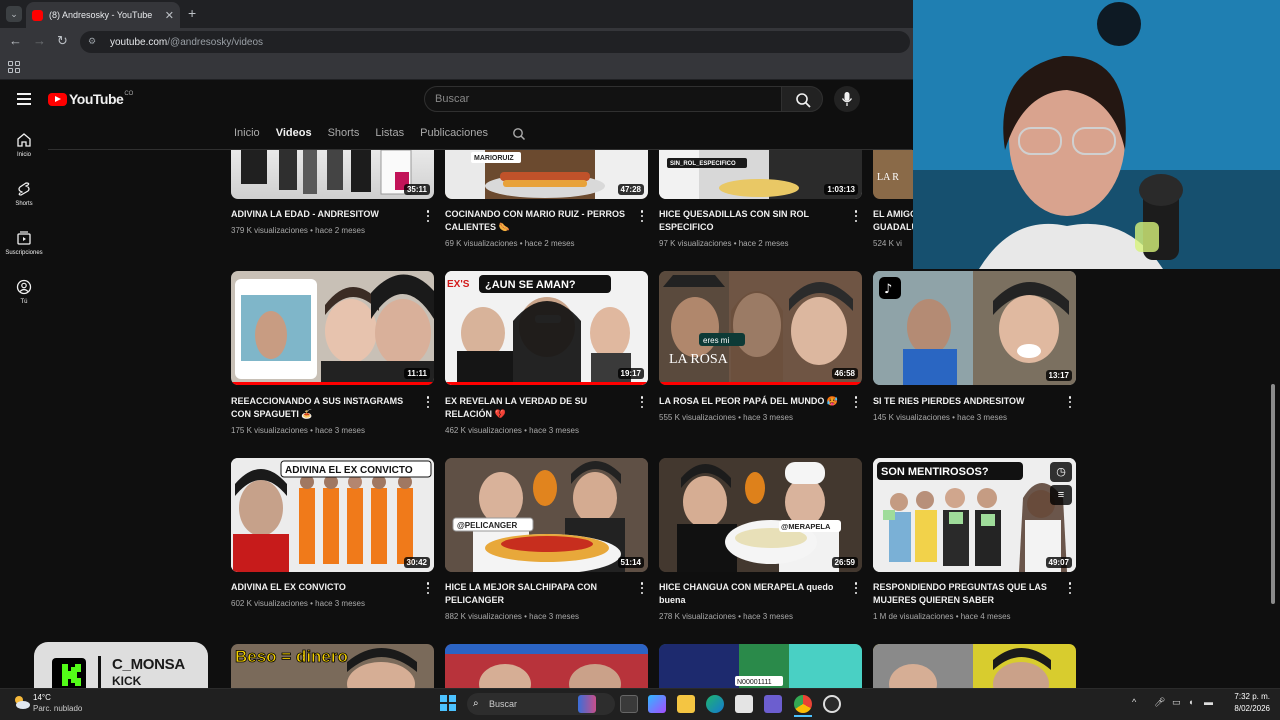 The width and height of the screenshot is (1280, 720). What do you see at coordinates (832, 704) in the screenshot?
I see `obs-icon` at bounding box center [832, 704].